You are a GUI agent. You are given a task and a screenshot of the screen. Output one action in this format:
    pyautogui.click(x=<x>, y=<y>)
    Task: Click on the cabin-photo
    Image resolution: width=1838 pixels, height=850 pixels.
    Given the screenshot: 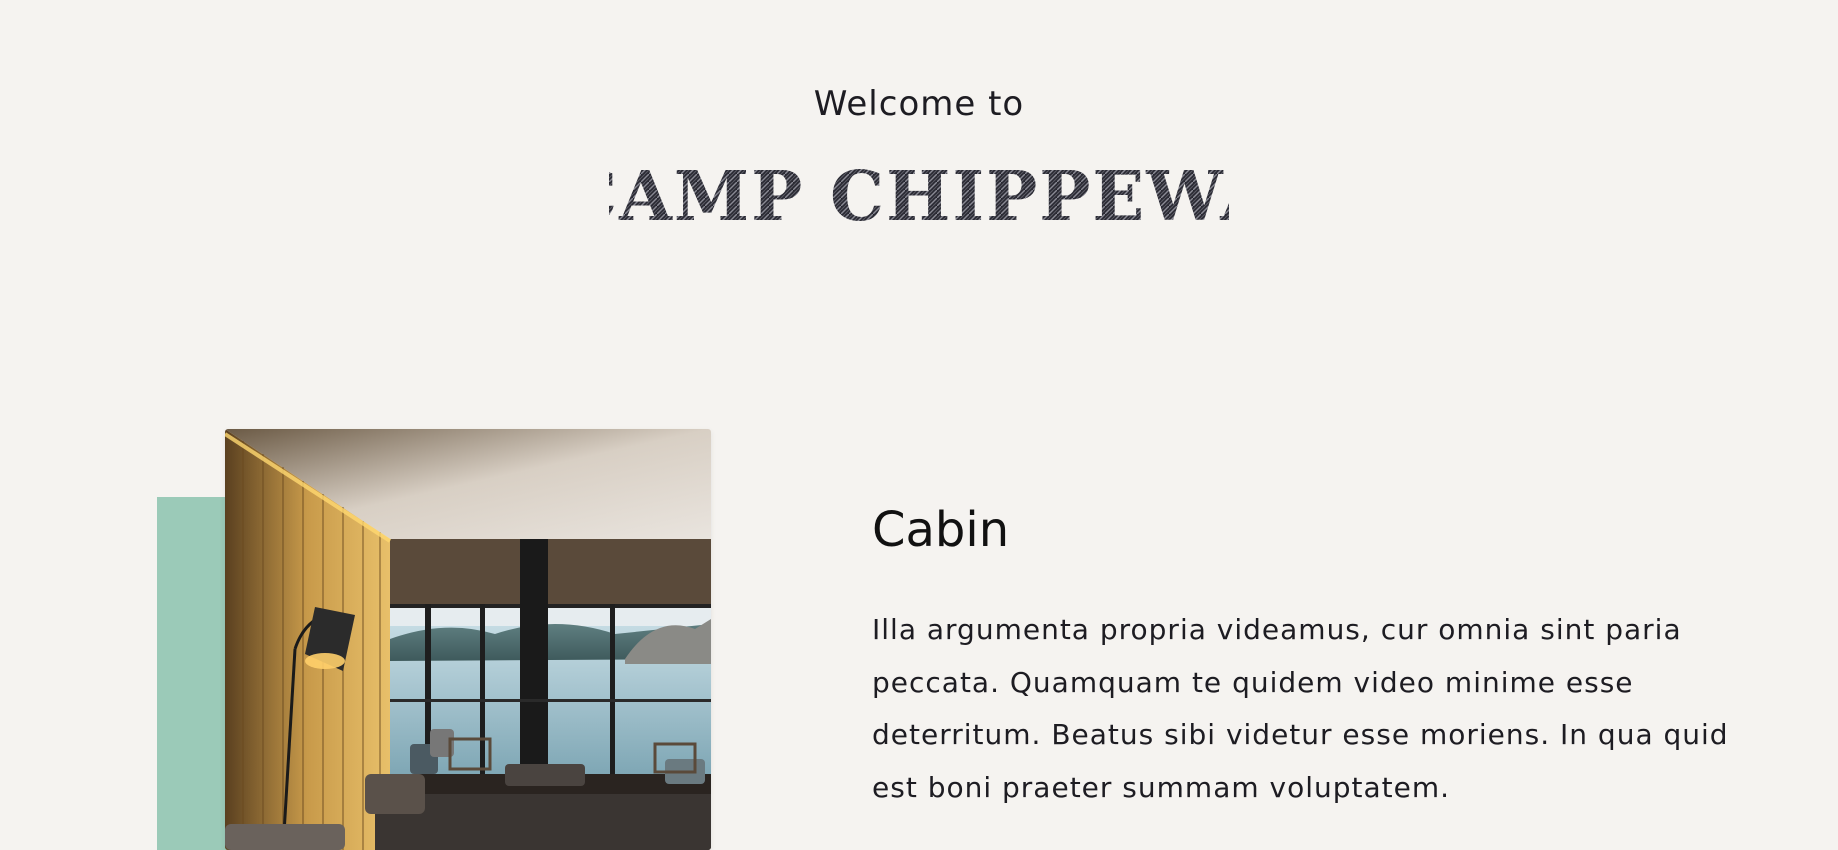 What is the action you would take?
    pyautogui.click(x=468, y=639)
    